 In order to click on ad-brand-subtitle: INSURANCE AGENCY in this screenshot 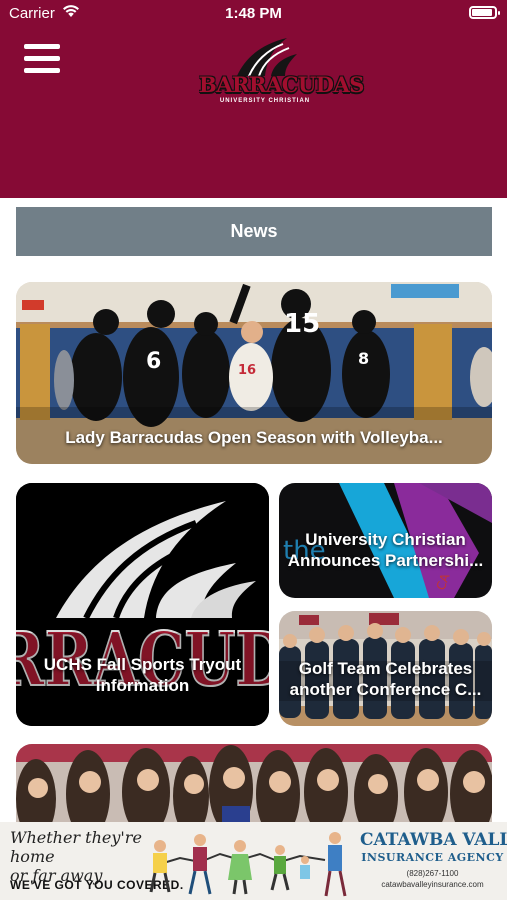, I will do `click(432, 857)`.